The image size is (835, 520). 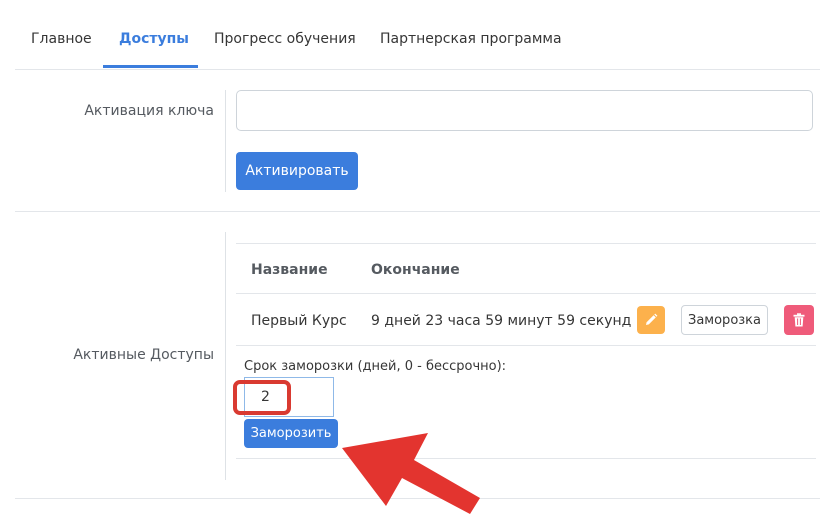 I want to click on column-header-end: Окончание, so click(x=415, y=270).